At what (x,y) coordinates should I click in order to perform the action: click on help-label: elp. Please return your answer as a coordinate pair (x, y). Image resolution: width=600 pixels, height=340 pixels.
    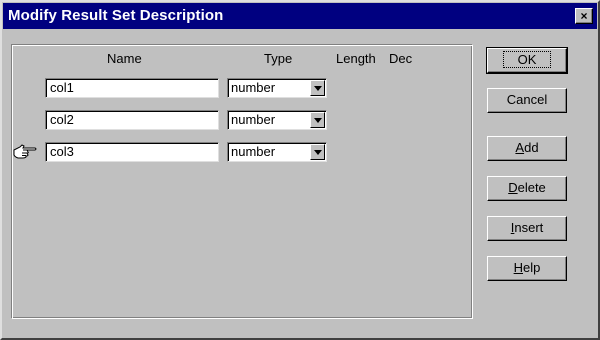
    Looking at the image, I should click on (532, 267).